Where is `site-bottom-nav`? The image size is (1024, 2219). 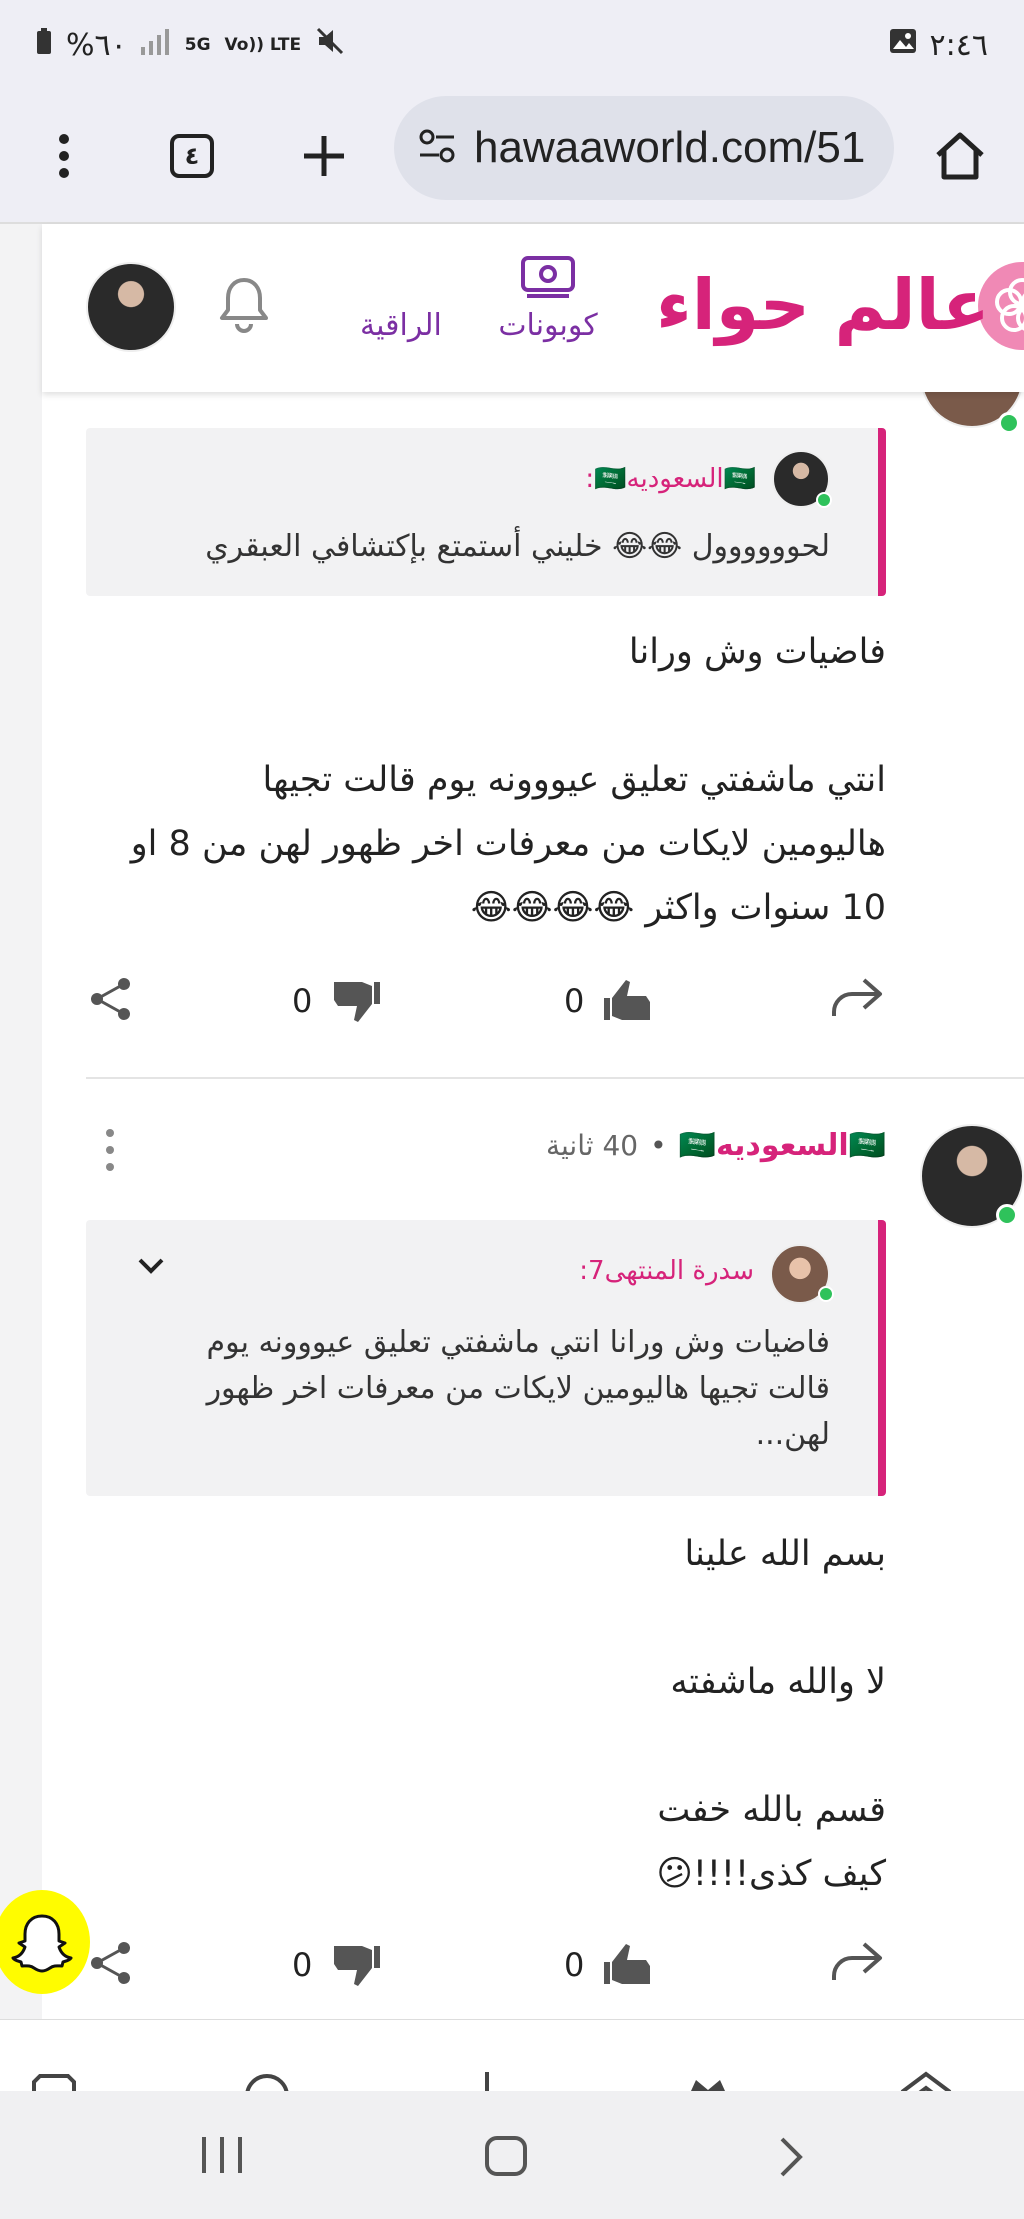 site-bottom-nav is located at coordinates (512, 2055).